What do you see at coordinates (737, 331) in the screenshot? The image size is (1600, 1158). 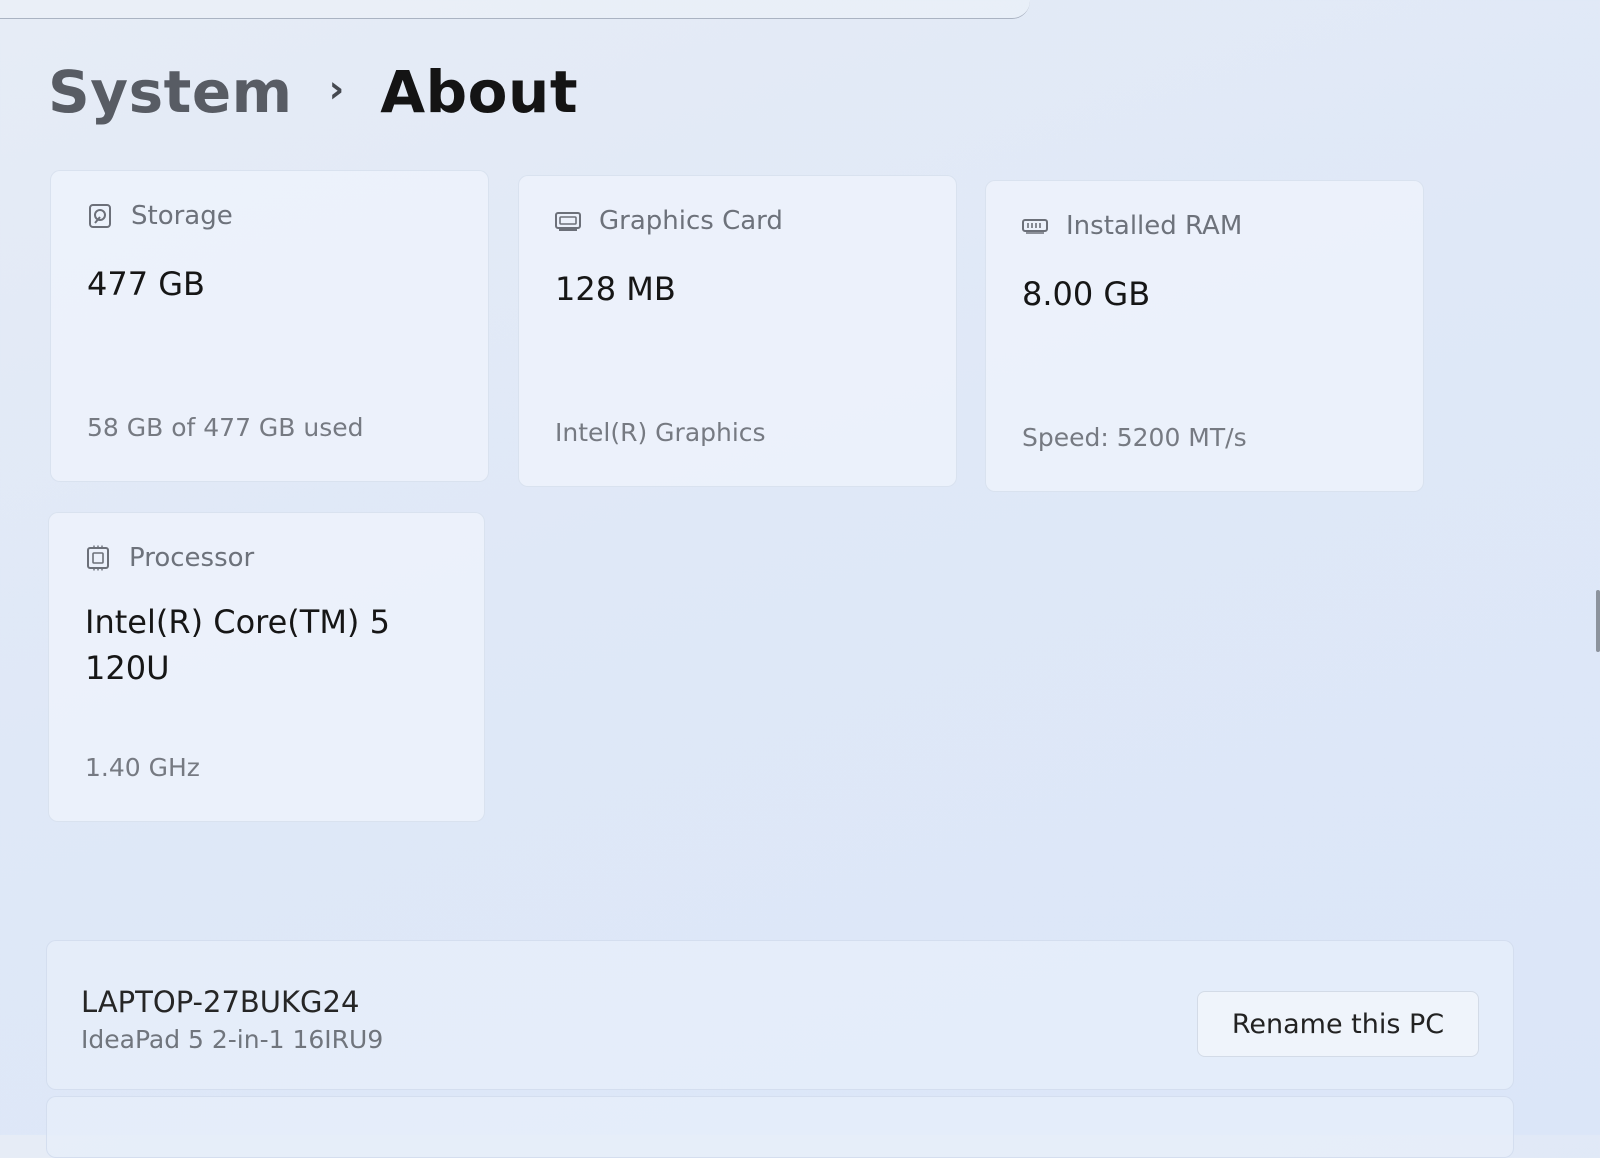 I see `graphics-card-card: Graphics Card 128 MB Intel(R) Graphics` at bounding box center [737, 331].